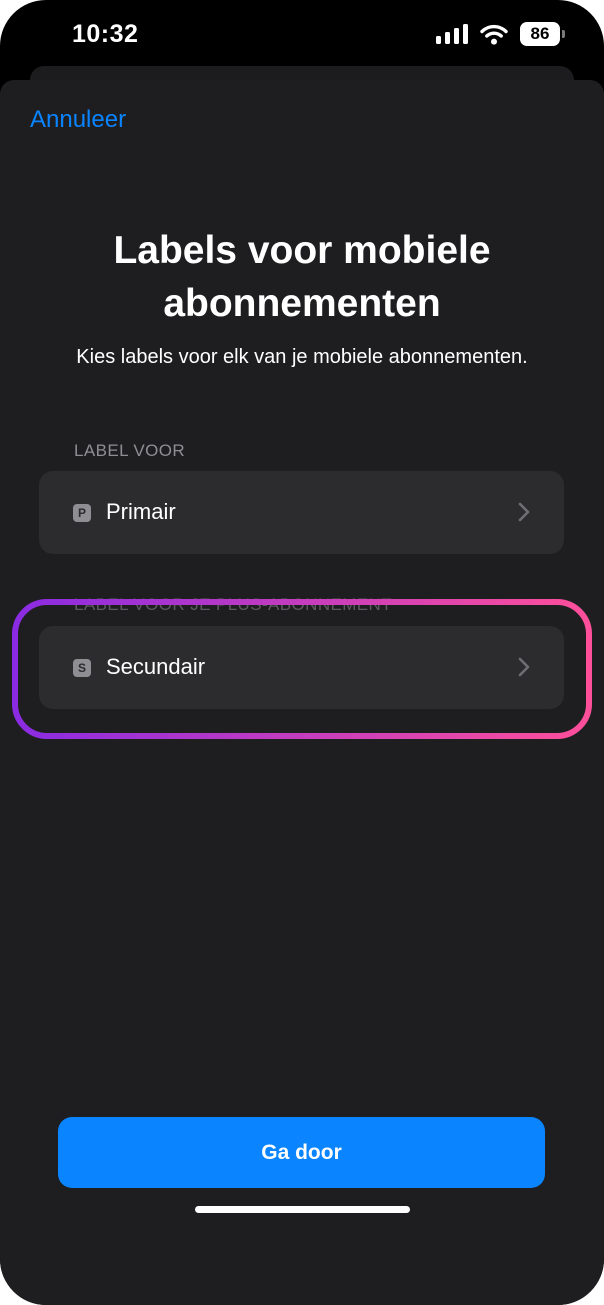 This screenshot has height=1305, width=604. I want to click on continue-button: Ga door, so click(301, 1152).